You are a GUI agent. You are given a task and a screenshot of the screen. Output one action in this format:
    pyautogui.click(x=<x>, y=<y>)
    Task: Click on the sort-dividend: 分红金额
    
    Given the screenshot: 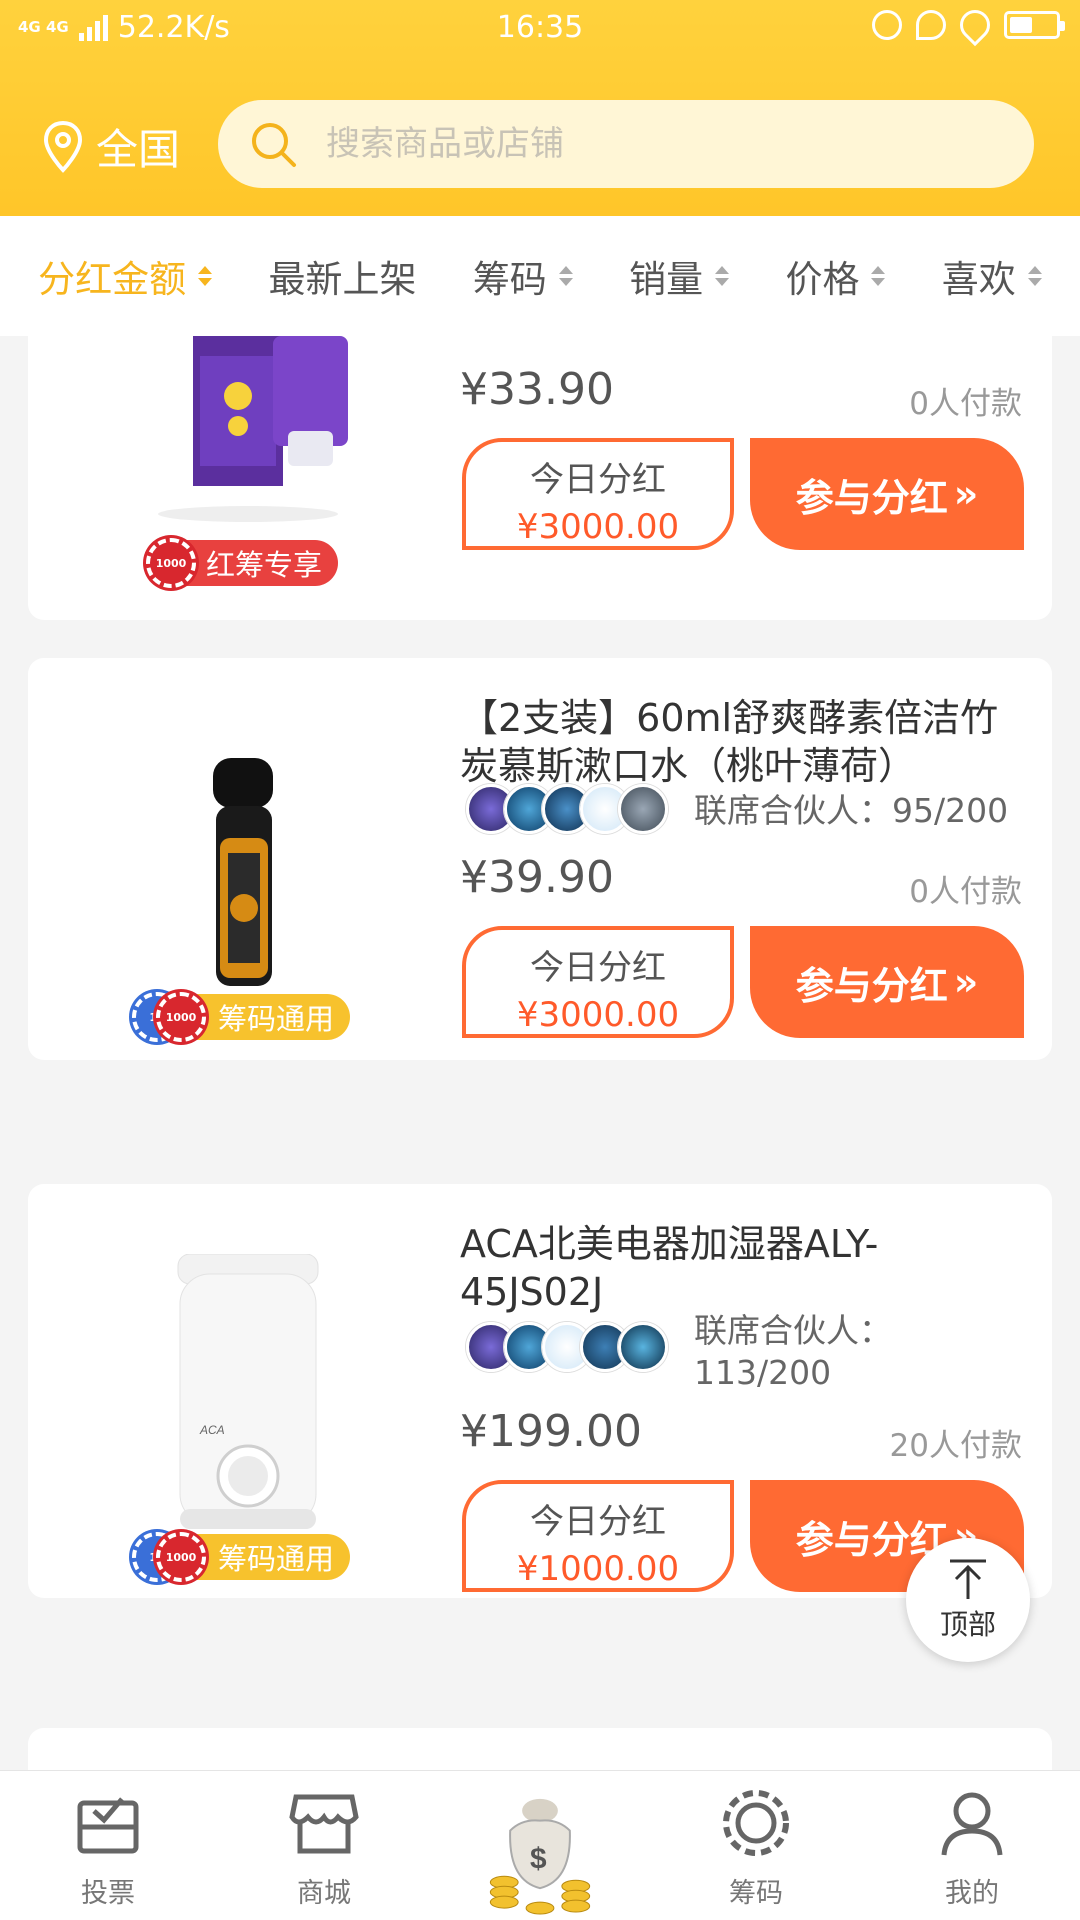 What is the action you would take?
    pyautogui.click(x=125, y=276)
    